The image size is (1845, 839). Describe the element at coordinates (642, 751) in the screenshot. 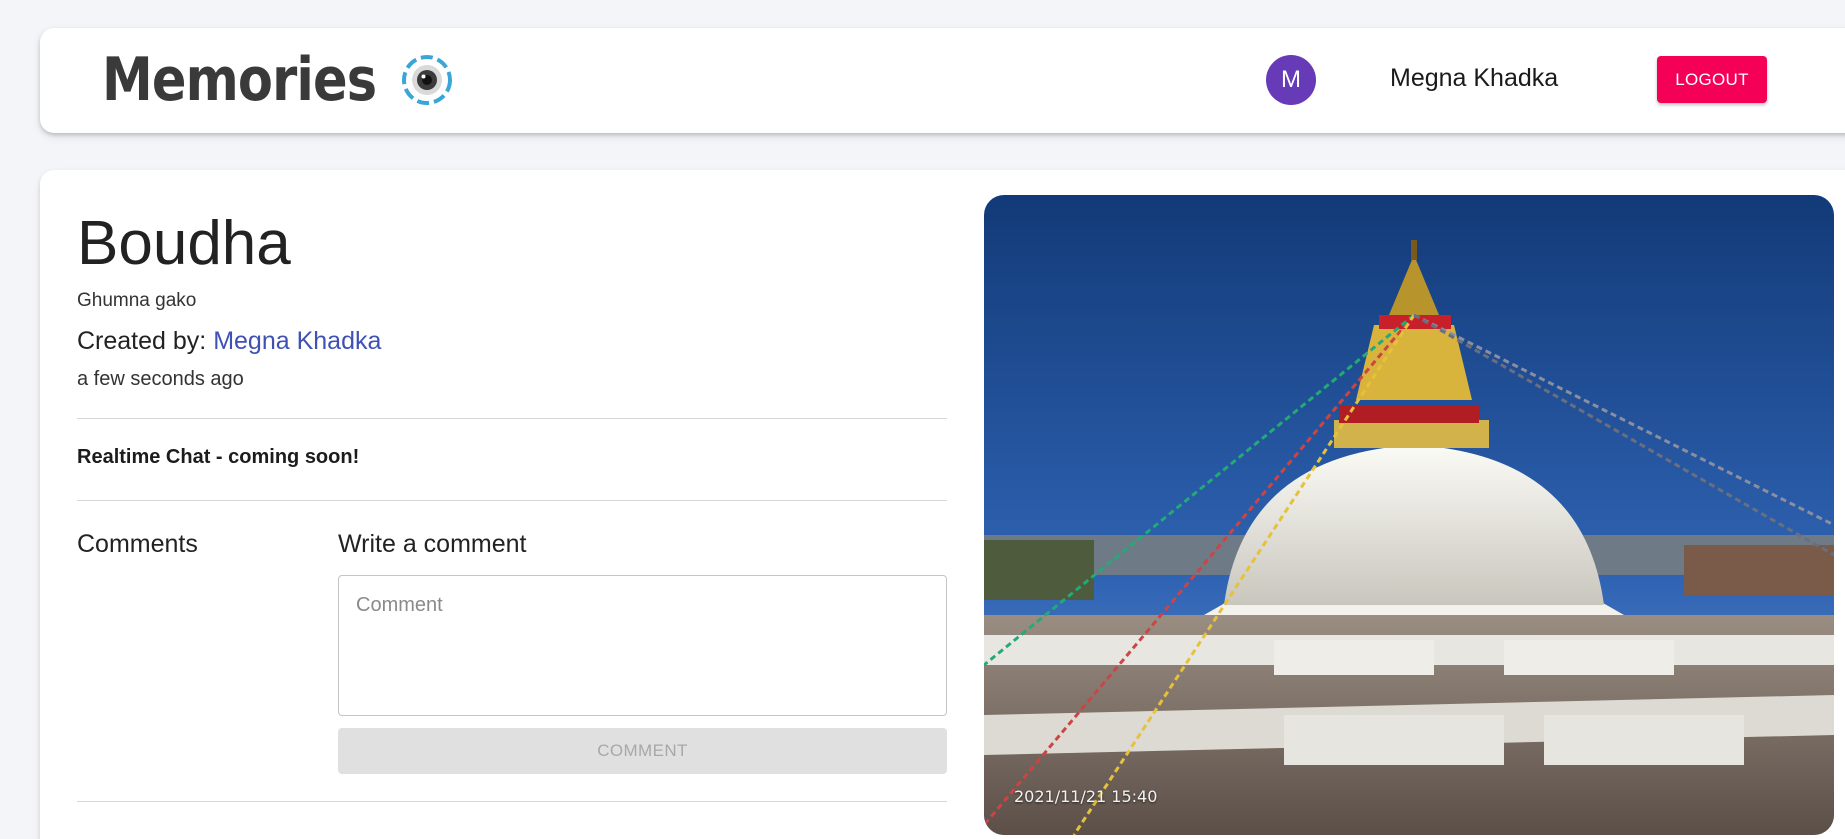

I see `comment-button: COMMENT` at that location.